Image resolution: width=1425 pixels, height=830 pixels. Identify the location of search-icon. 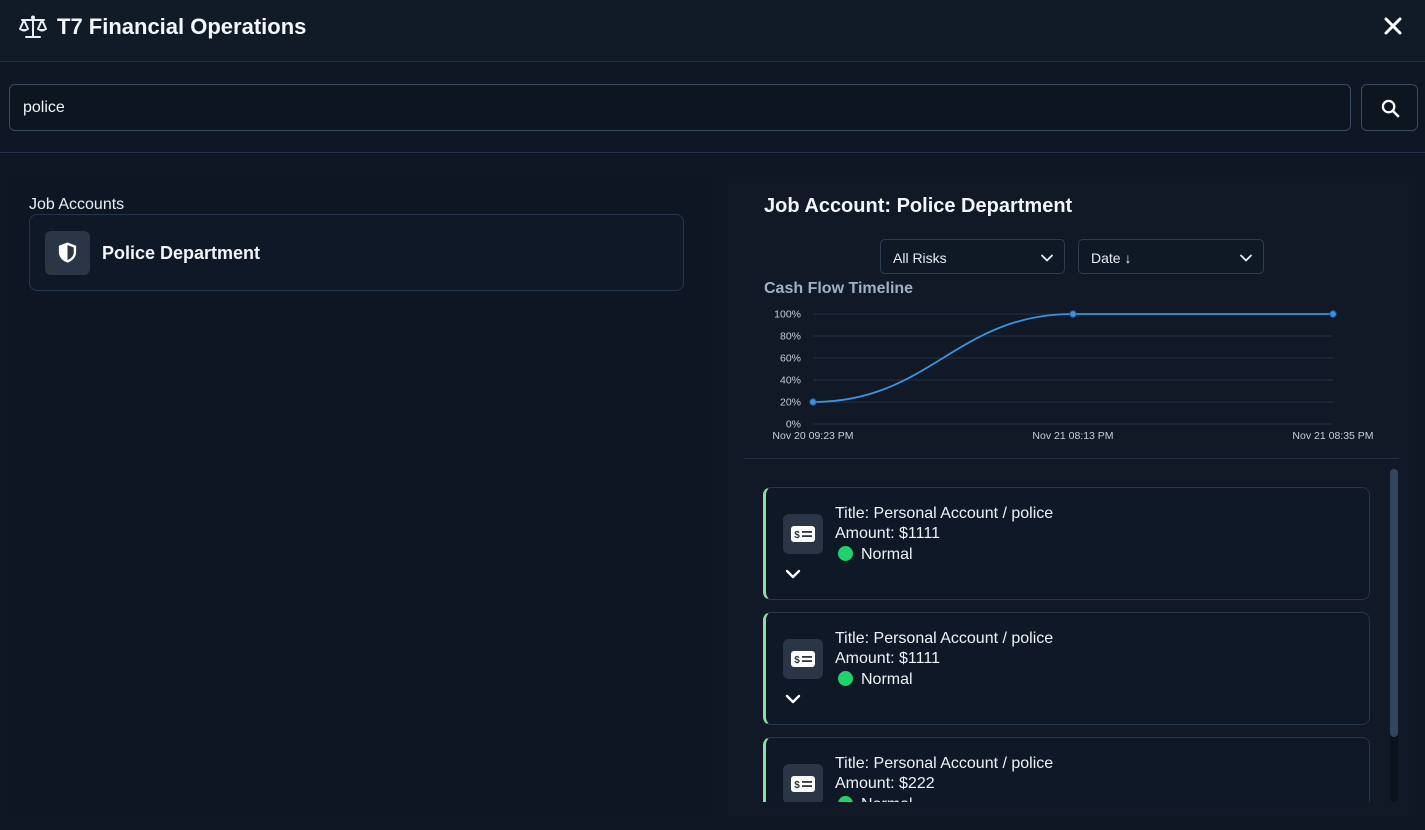
(1390, 108).